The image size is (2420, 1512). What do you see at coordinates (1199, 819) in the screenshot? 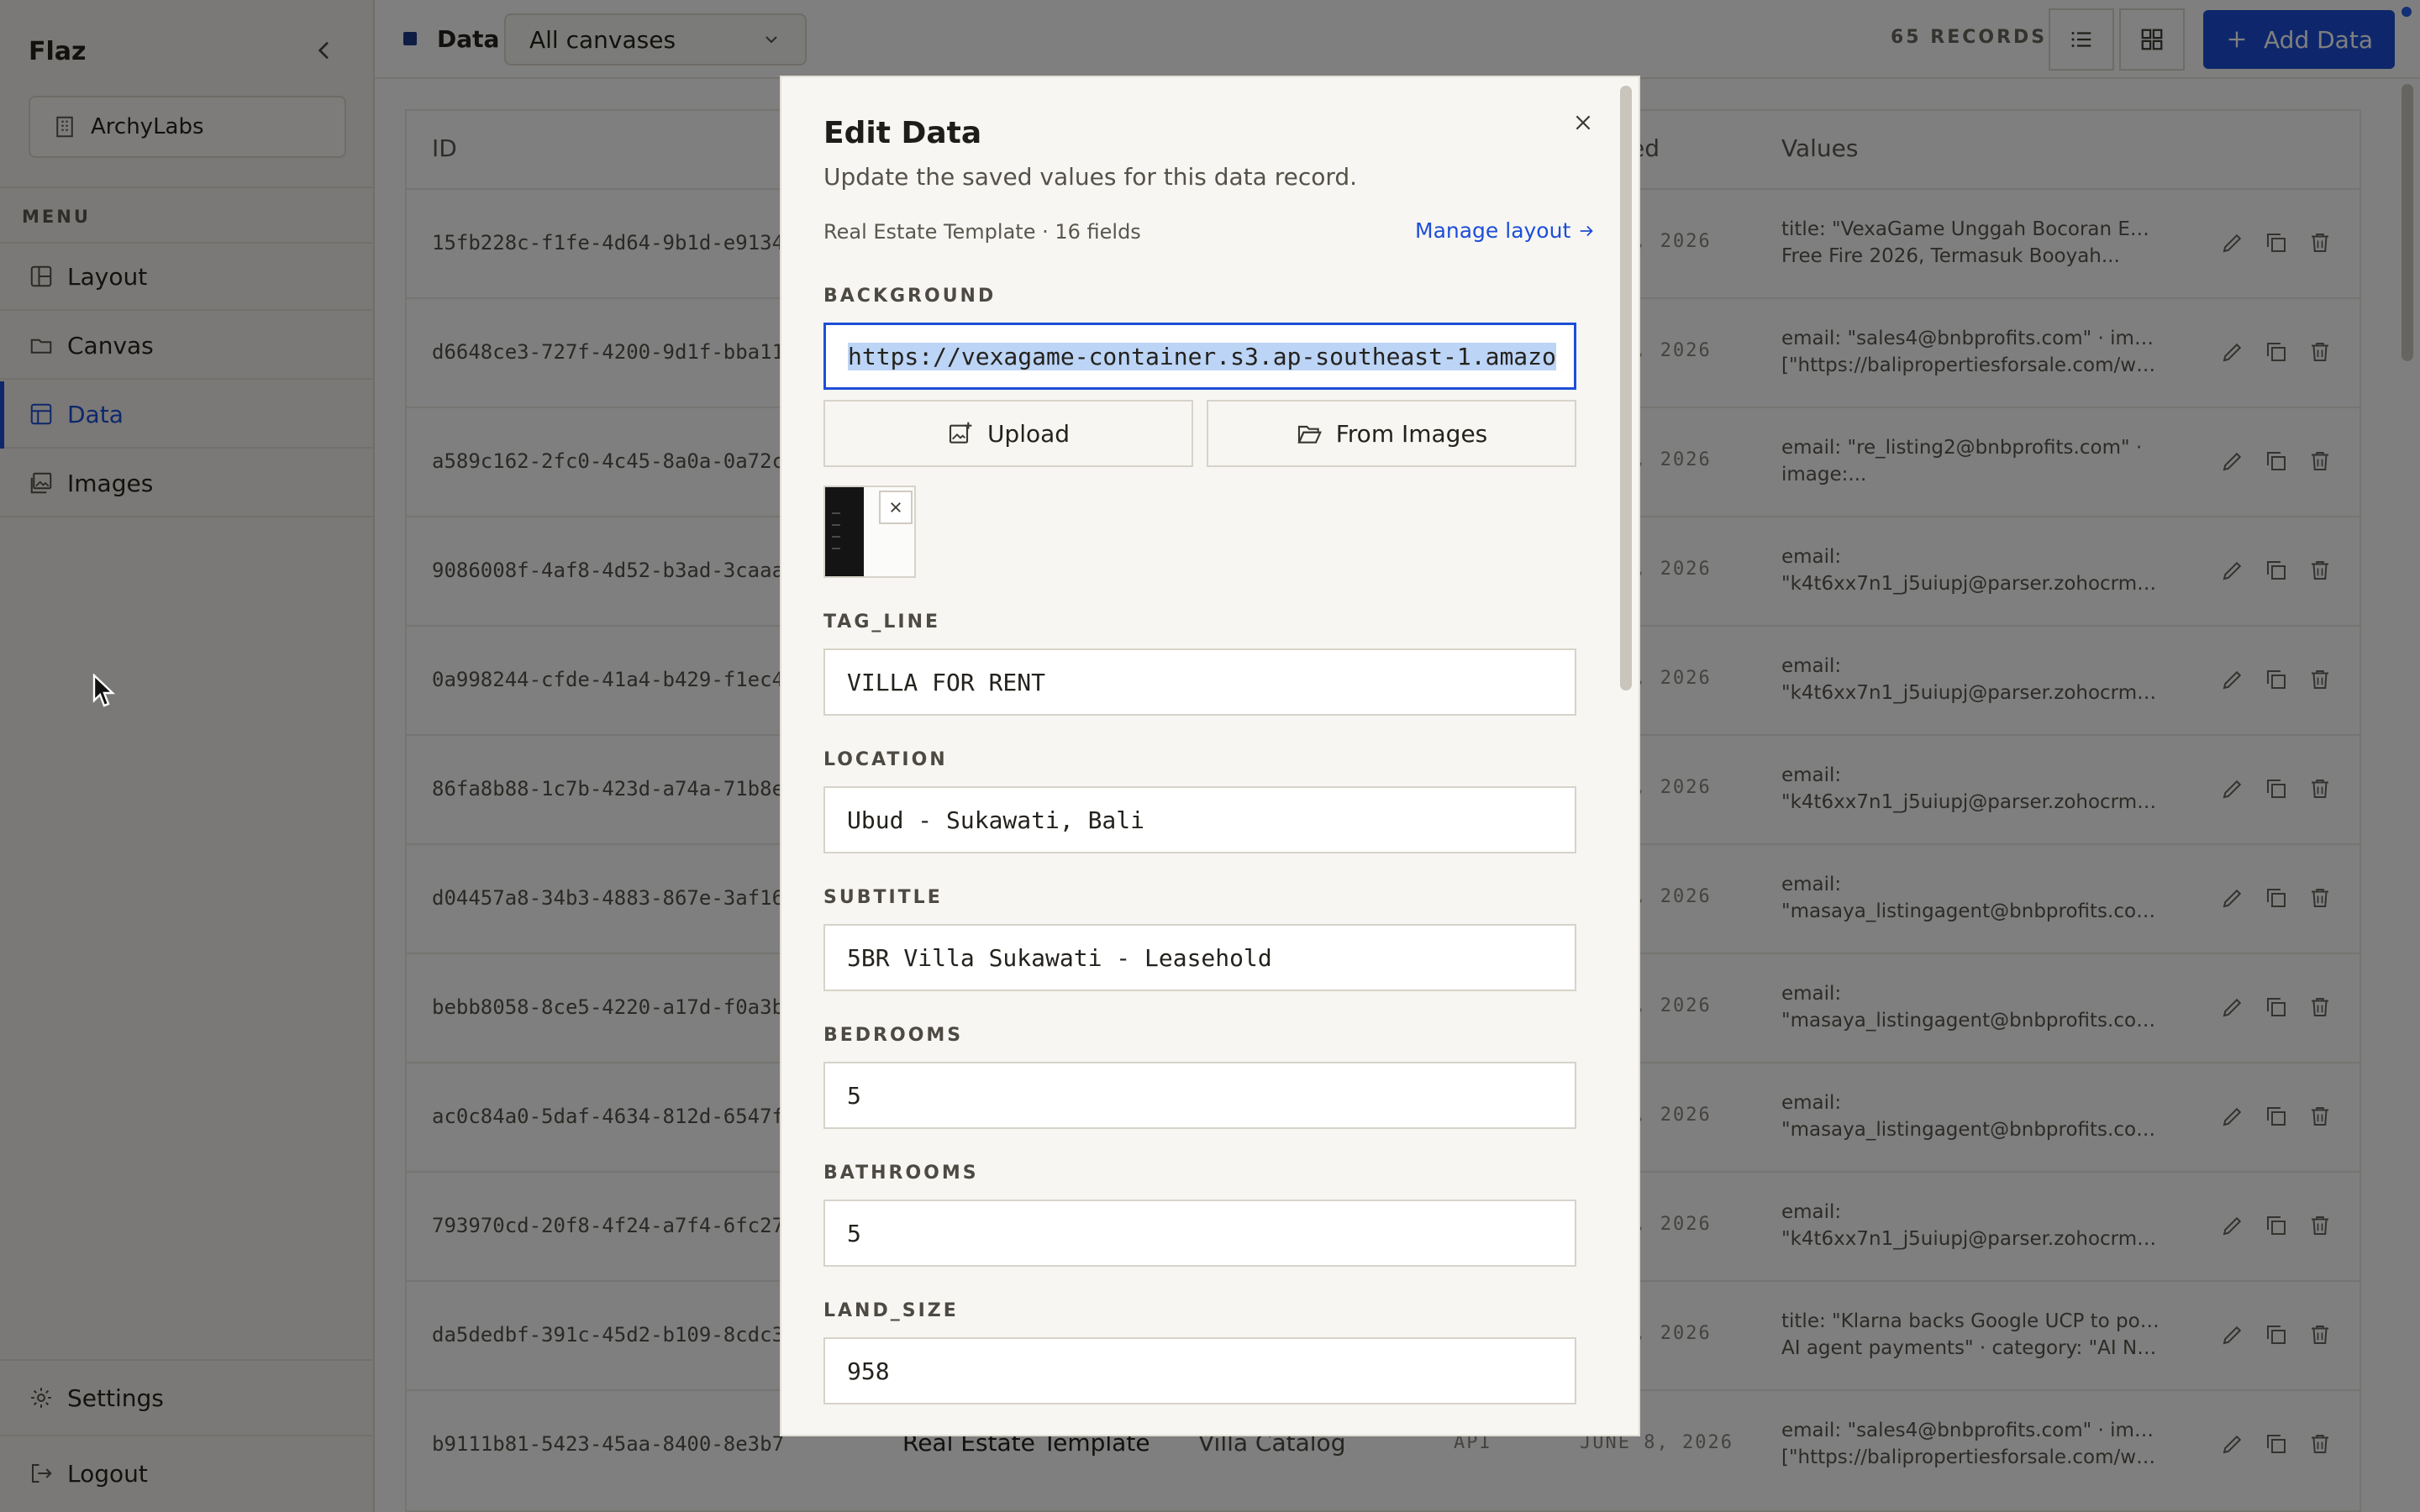
I see `location-input` at bounding box center [1199, 819].